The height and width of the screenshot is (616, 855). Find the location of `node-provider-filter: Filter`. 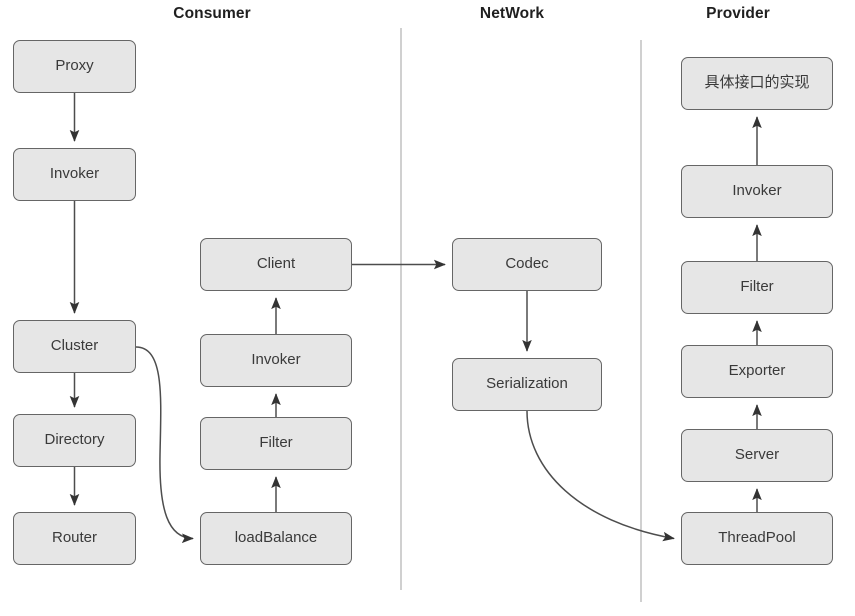

node-provider-filter: Filter is located at coordinates (757, 287).